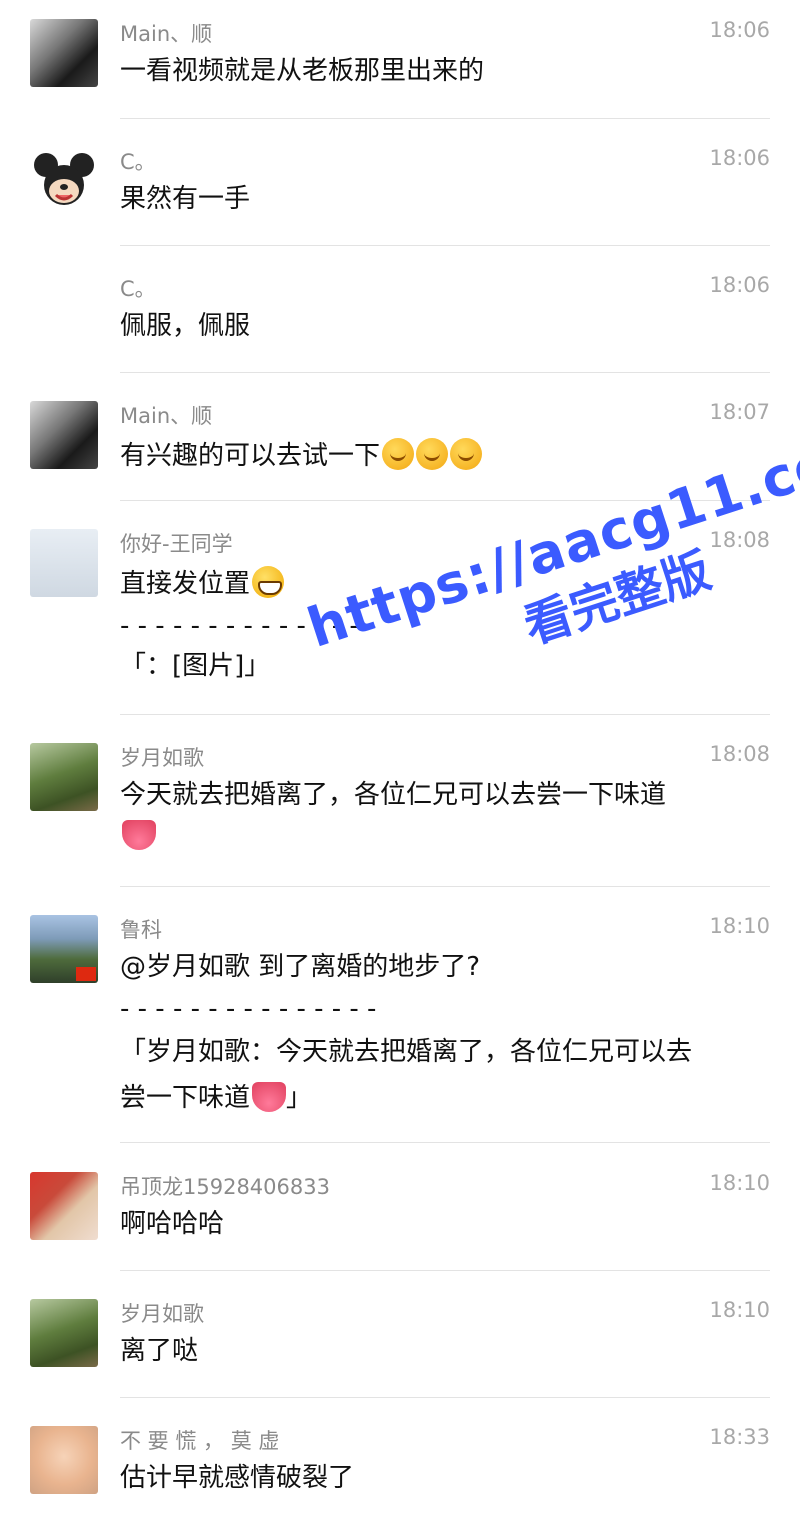  I want to click on message-text-line: 一看视频就是从老板那里出来的, so click(302, 71).